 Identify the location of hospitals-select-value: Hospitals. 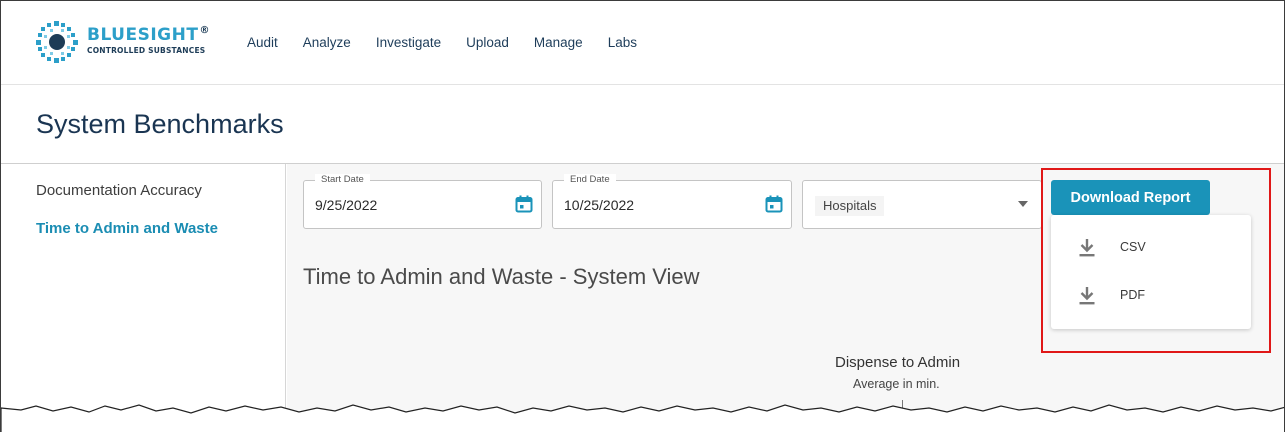
(850, 206).